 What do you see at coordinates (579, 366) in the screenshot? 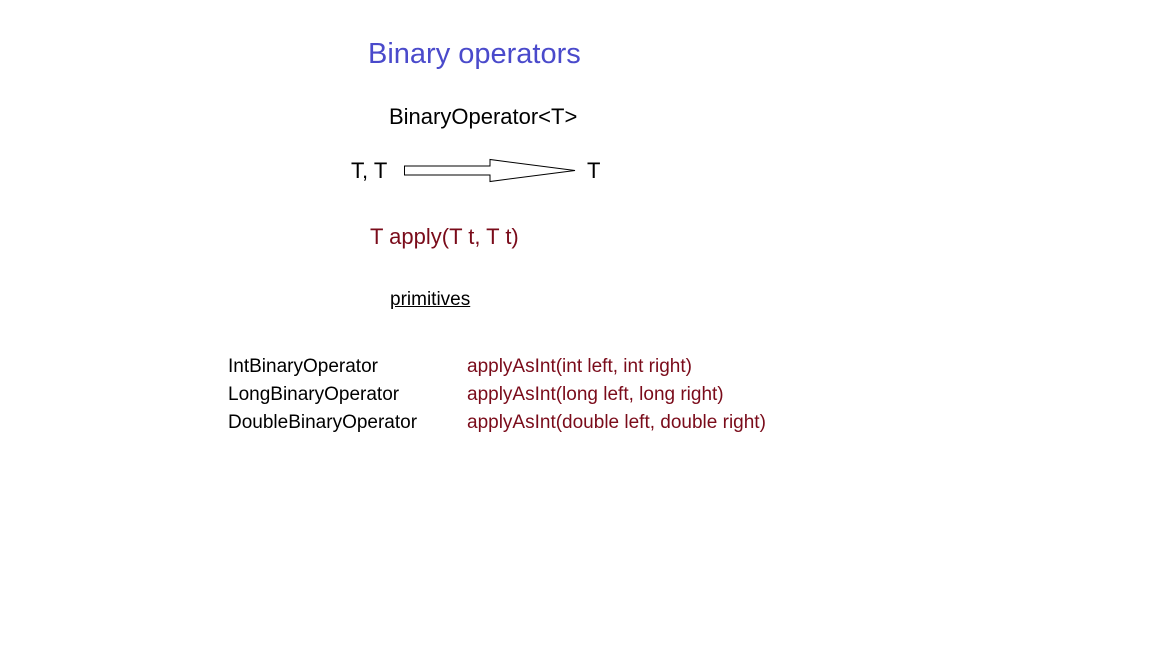
I see `primitive-method-signature: applyAsInt(int left, int right)` at bounding box center [579, 366].